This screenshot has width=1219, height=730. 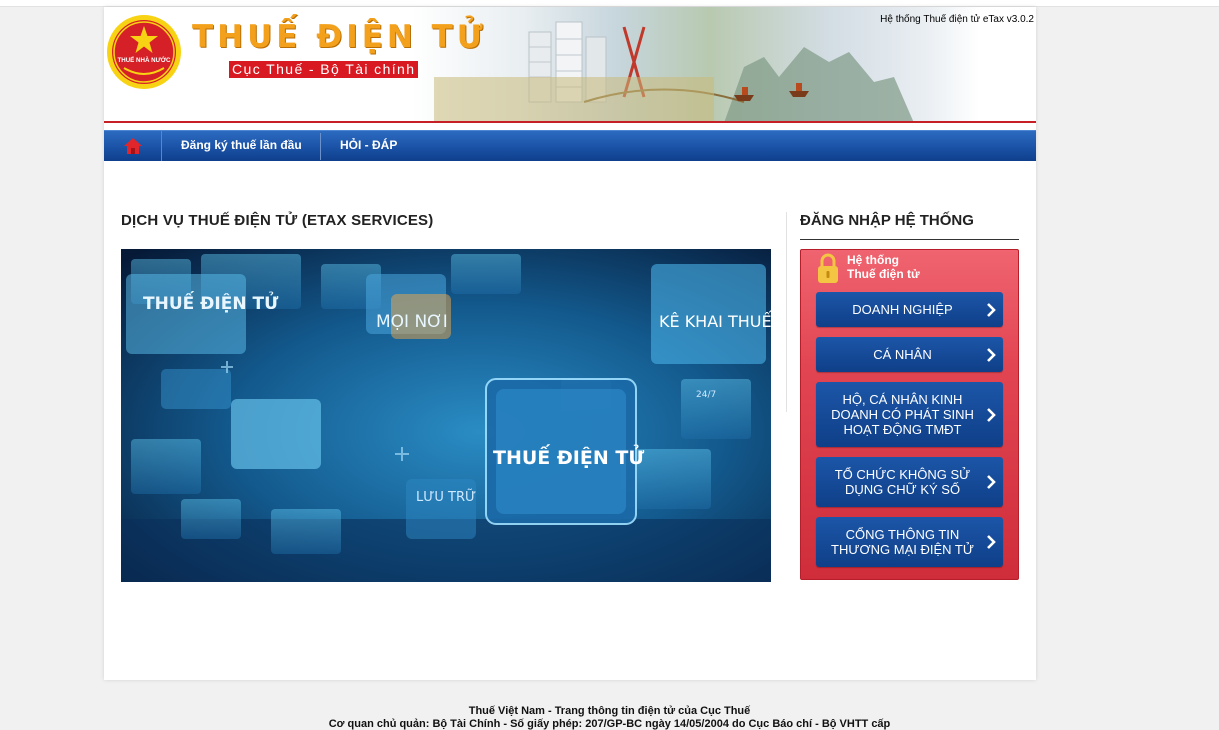 I want to click on lock-icon, so click(x=828, y=268).